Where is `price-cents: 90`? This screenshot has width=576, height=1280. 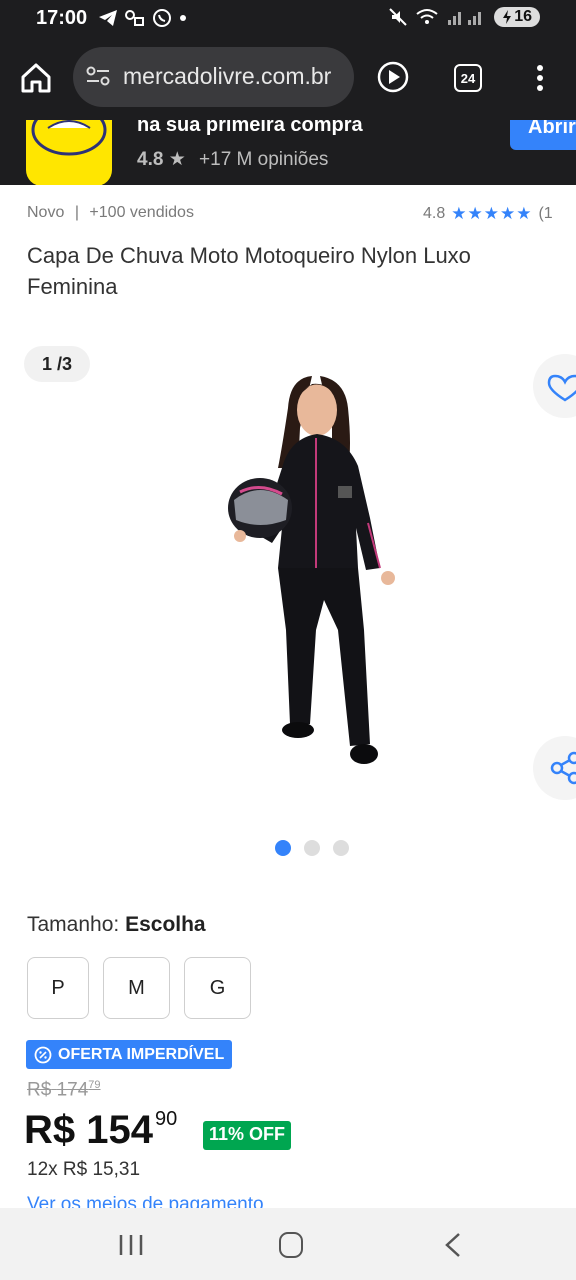
price-cents: 90 is located at coordinates (166, 1119).